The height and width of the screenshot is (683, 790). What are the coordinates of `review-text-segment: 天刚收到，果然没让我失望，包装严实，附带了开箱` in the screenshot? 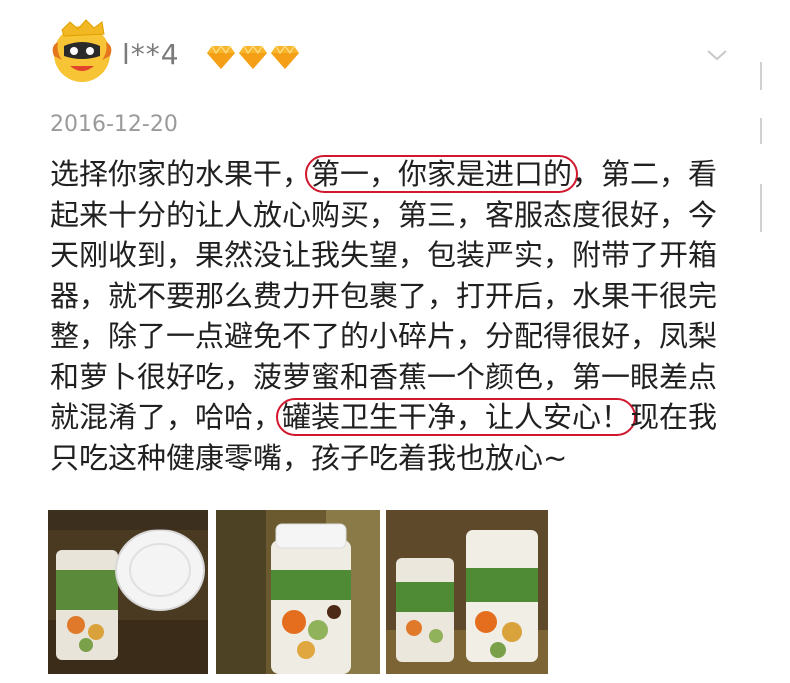 It's located at (384, 255).